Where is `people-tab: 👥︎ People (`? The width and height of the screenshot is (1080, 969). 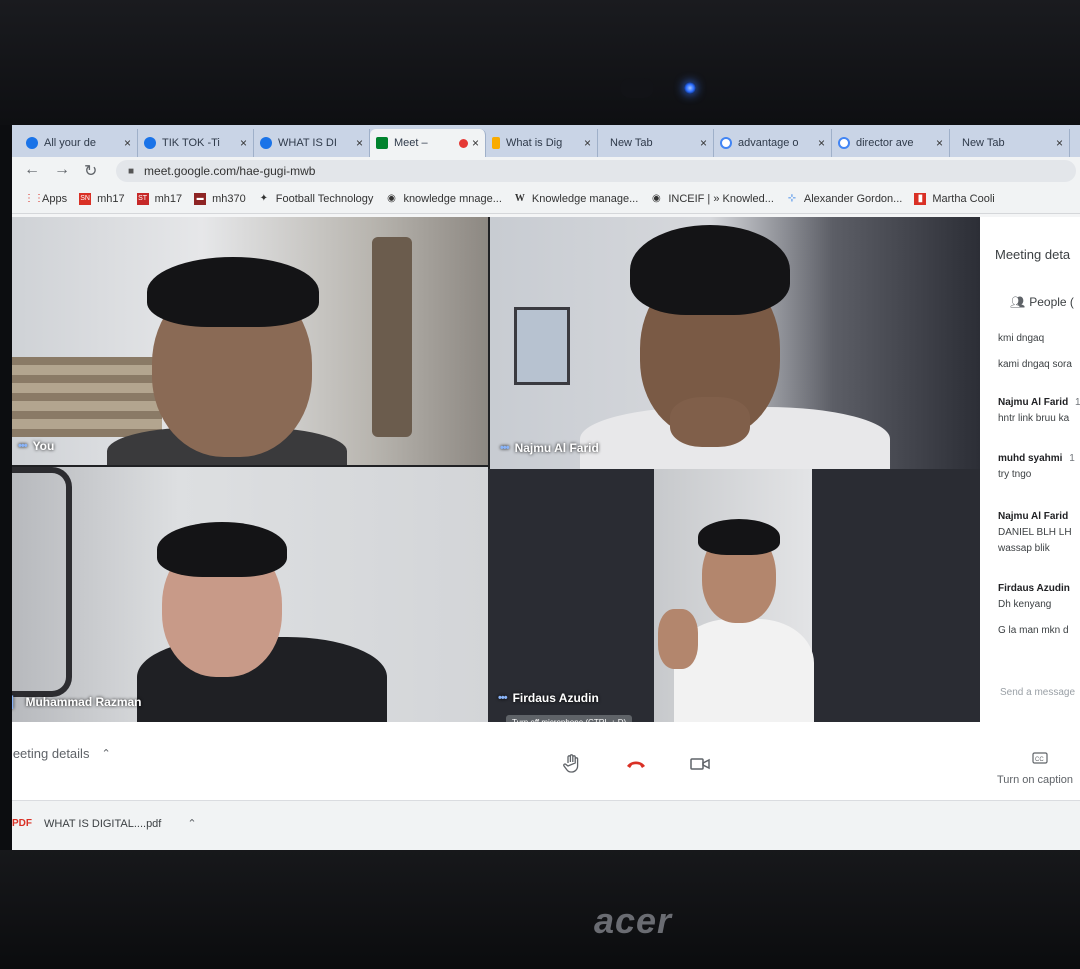
people-tab: 👥︎ People ( is located at coordinates (1042, 302).